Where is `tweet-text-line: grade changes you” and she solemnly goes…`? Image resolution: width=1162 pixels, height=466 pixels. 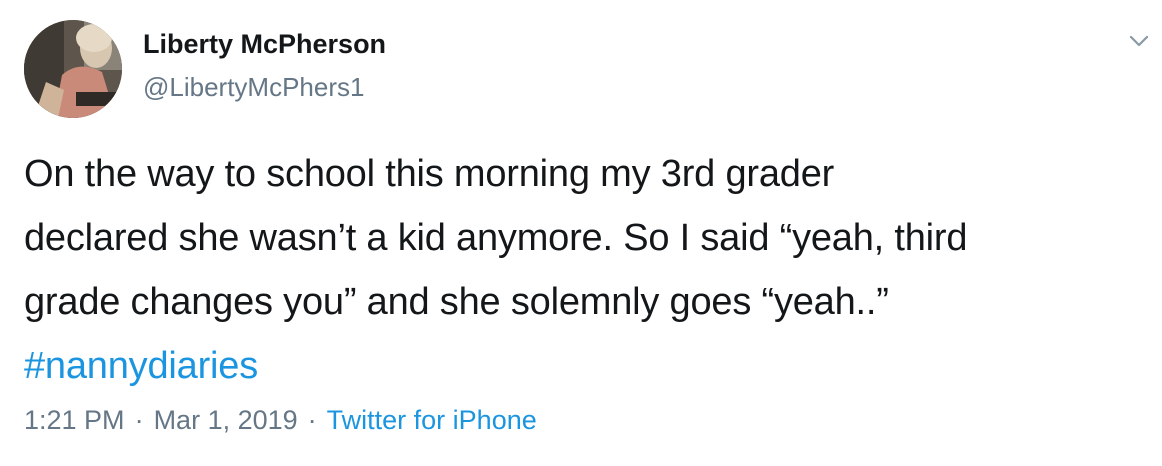
tweet-text-line: grade changes you” and she solemnly goes… is located at coordinates (456, 302).